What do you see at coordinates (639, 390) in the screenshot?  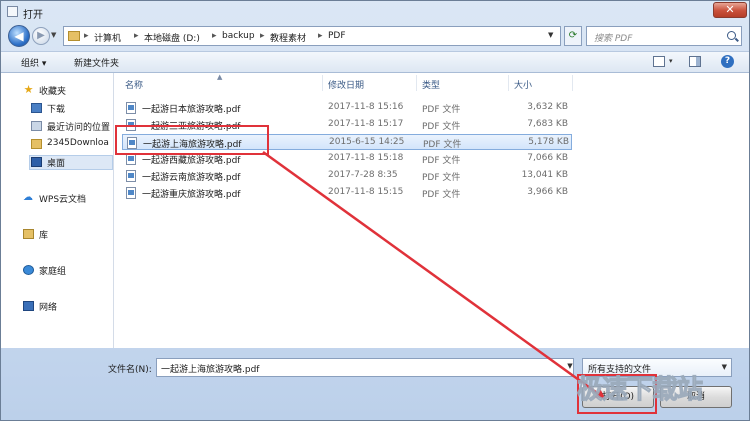 I see `watermark-logo: 极速下载站` at bounding box center [639, 390].